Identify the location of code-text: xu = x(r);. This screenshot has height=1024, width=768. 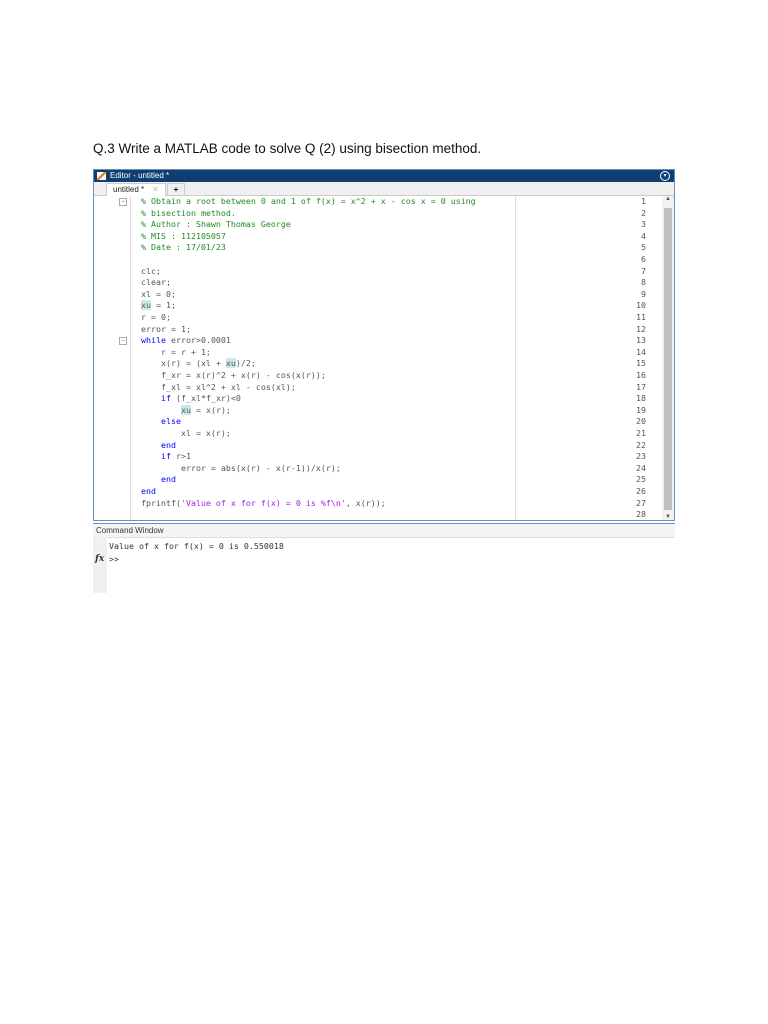
(186, 410).